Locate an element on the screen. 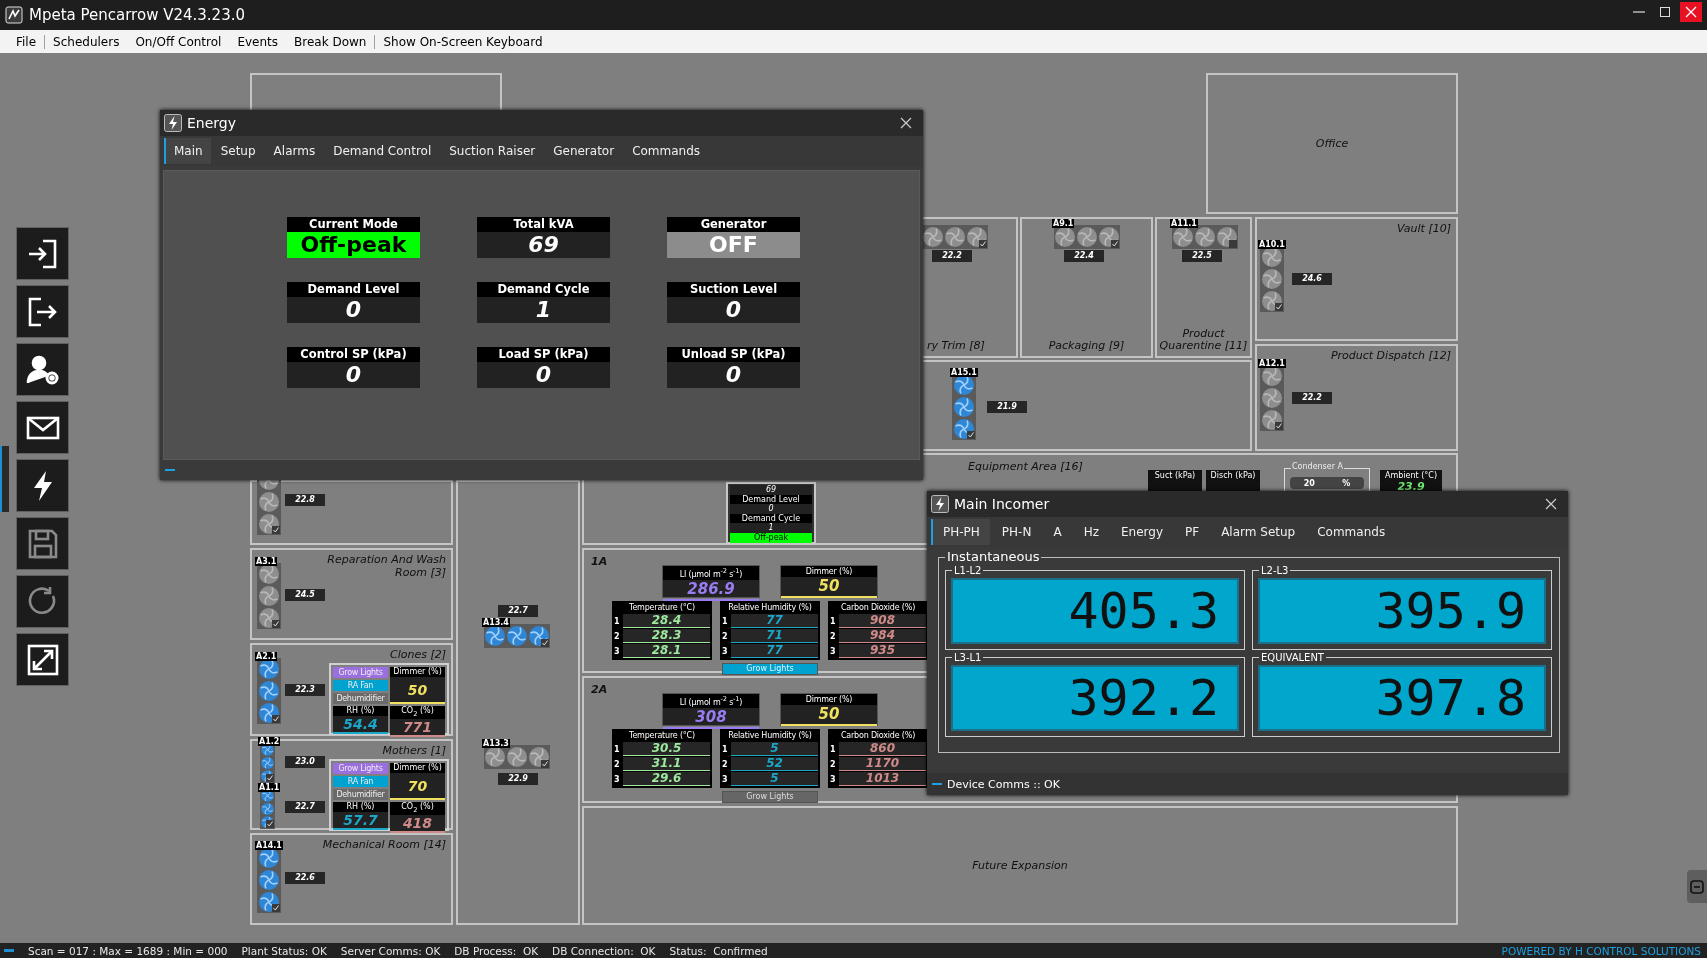 Image resolution: width=1707 pixels, height=958 pixels. menu-item: File is located at coordinates (26, 41).